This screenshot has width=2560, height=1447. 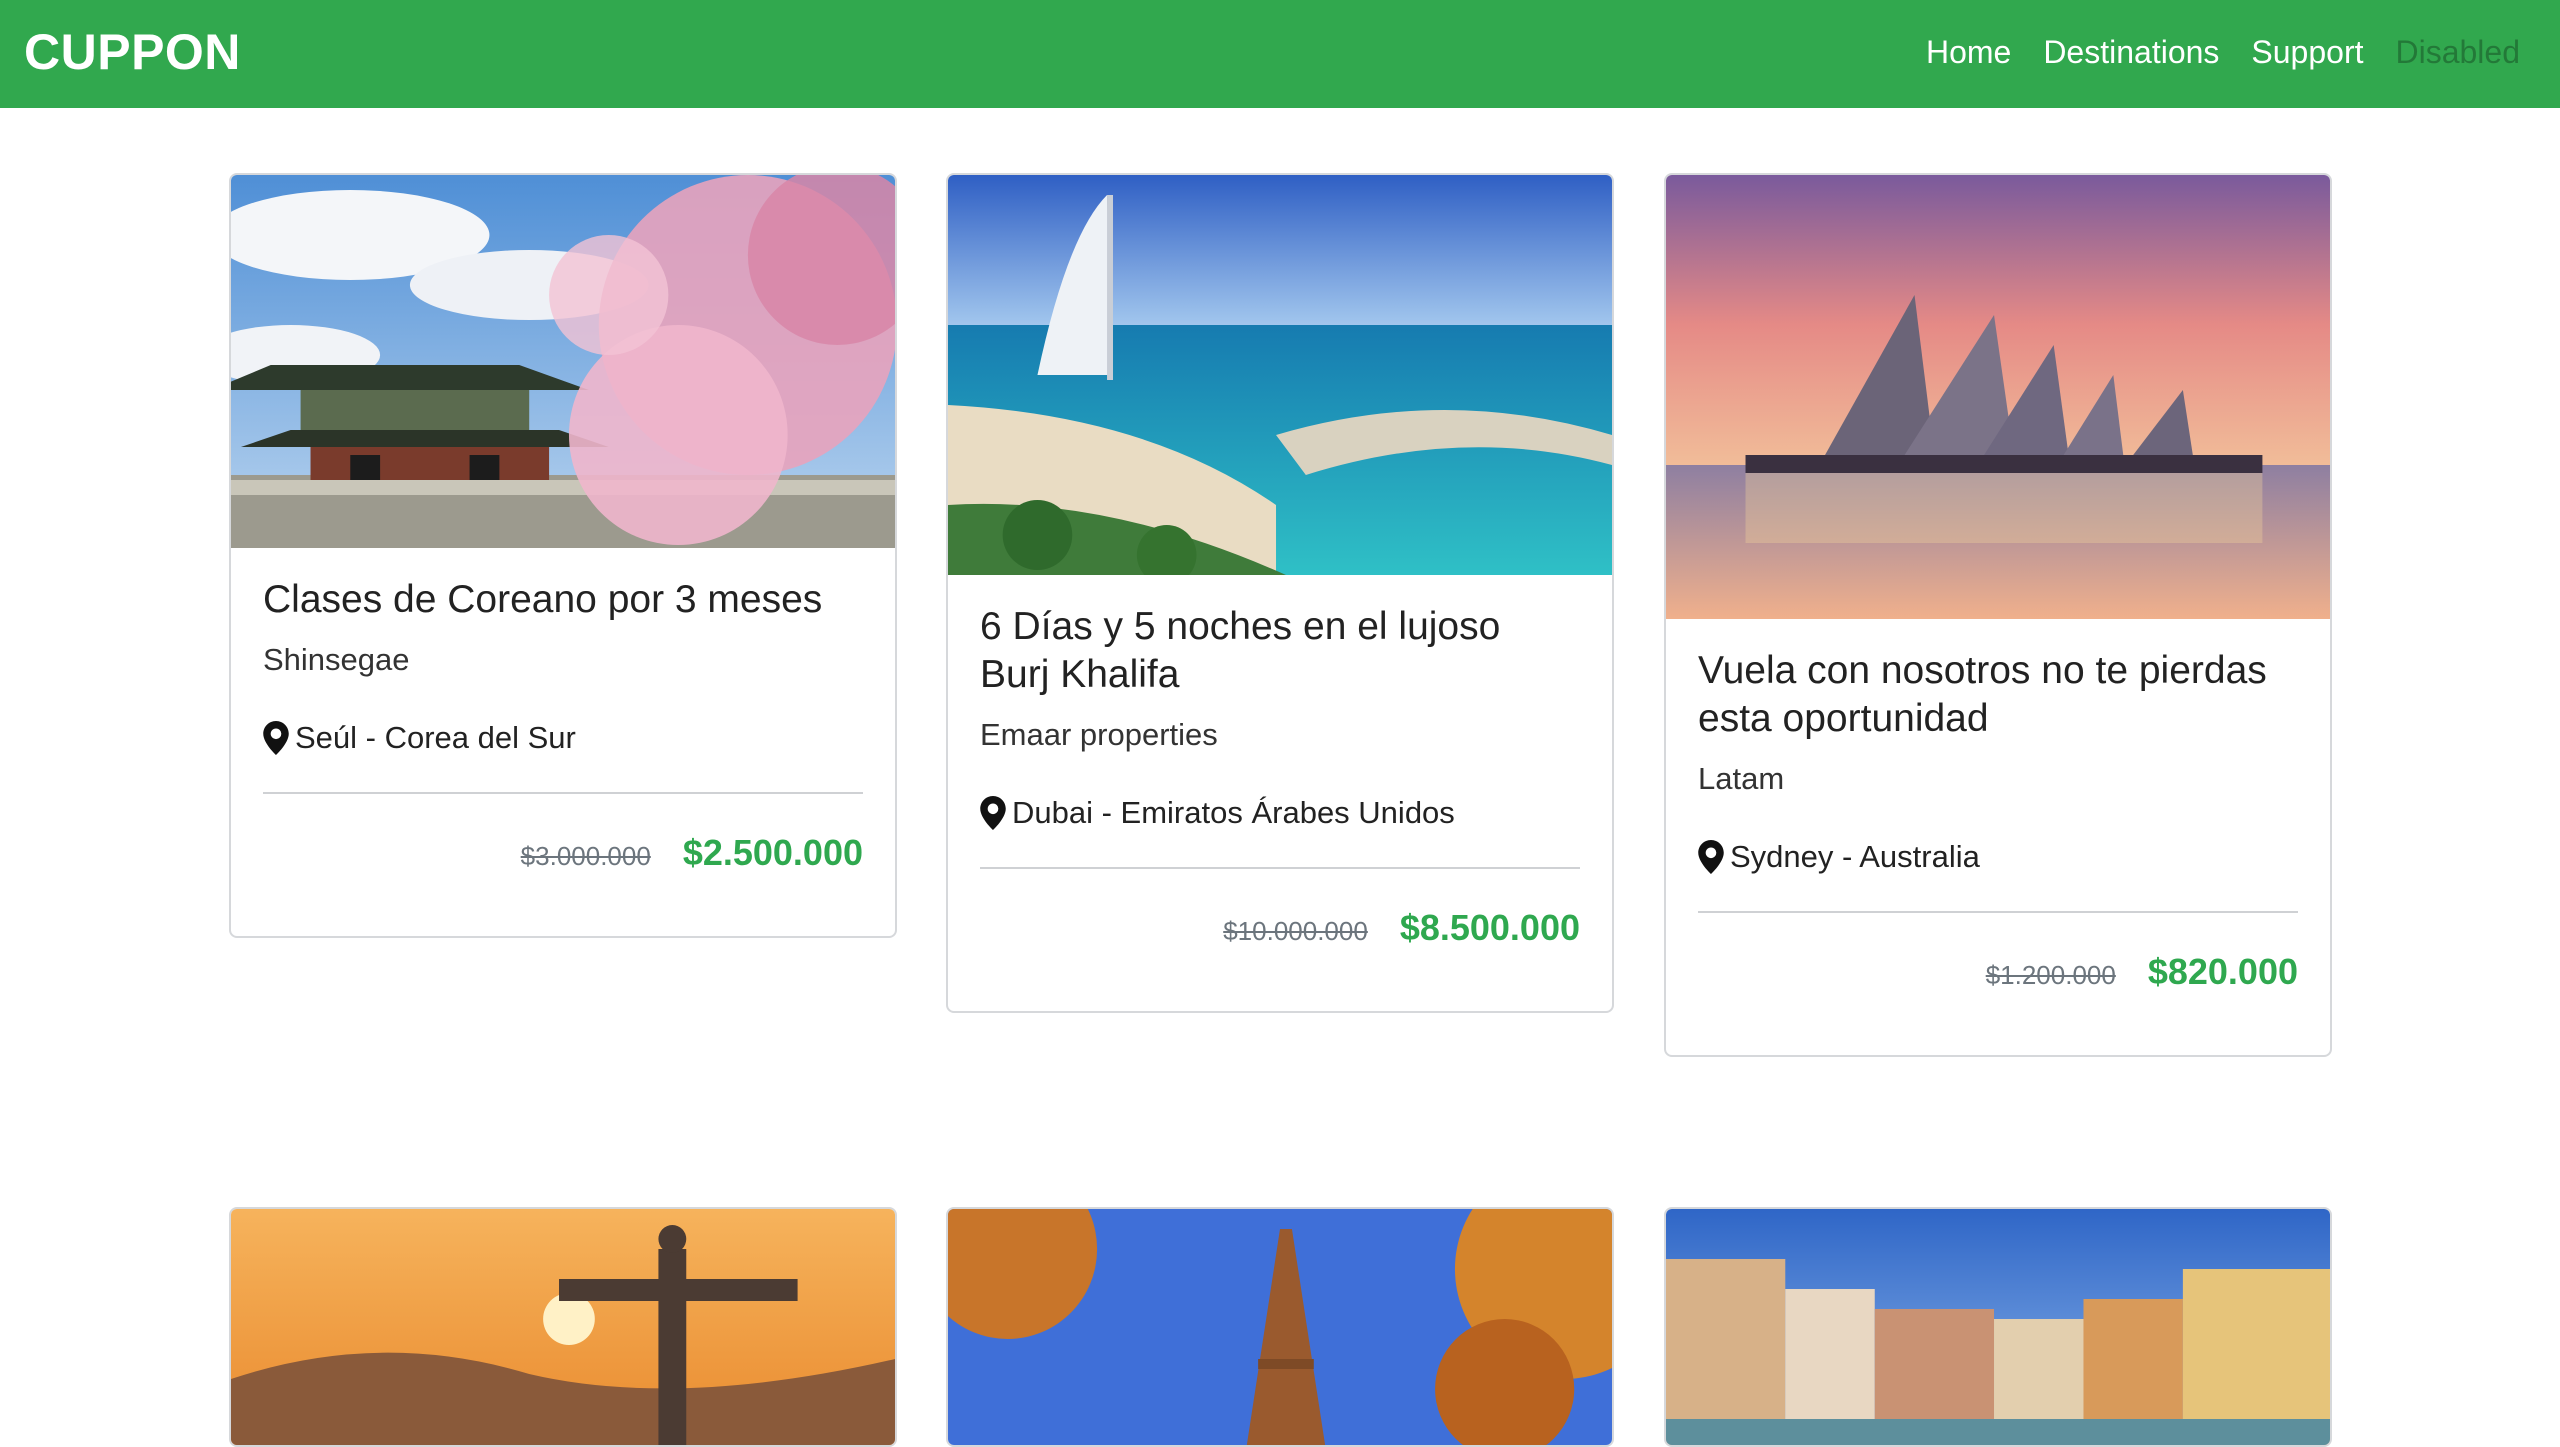 What do you see at coordinates (2222, 971) in the screenshot?
I see `new-price: $820.000` at bounding box center [2222, 971].